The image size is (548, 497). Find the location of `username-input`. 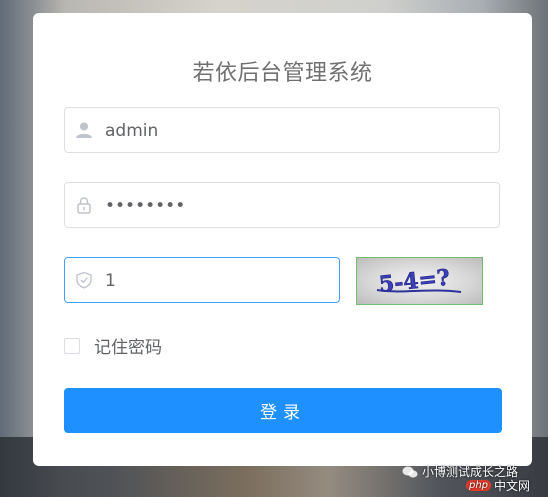

username-input is located at coordinates (295, 131).